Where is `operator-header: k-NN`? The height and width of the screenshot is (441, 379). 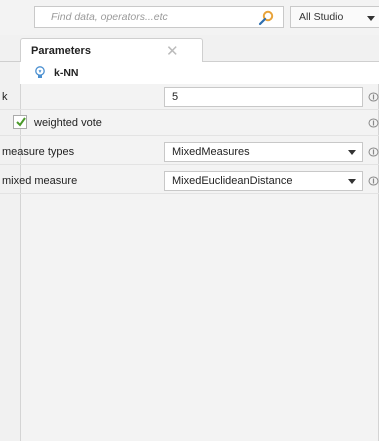
operator-header: k-NN is located at coordinates (199, 73).